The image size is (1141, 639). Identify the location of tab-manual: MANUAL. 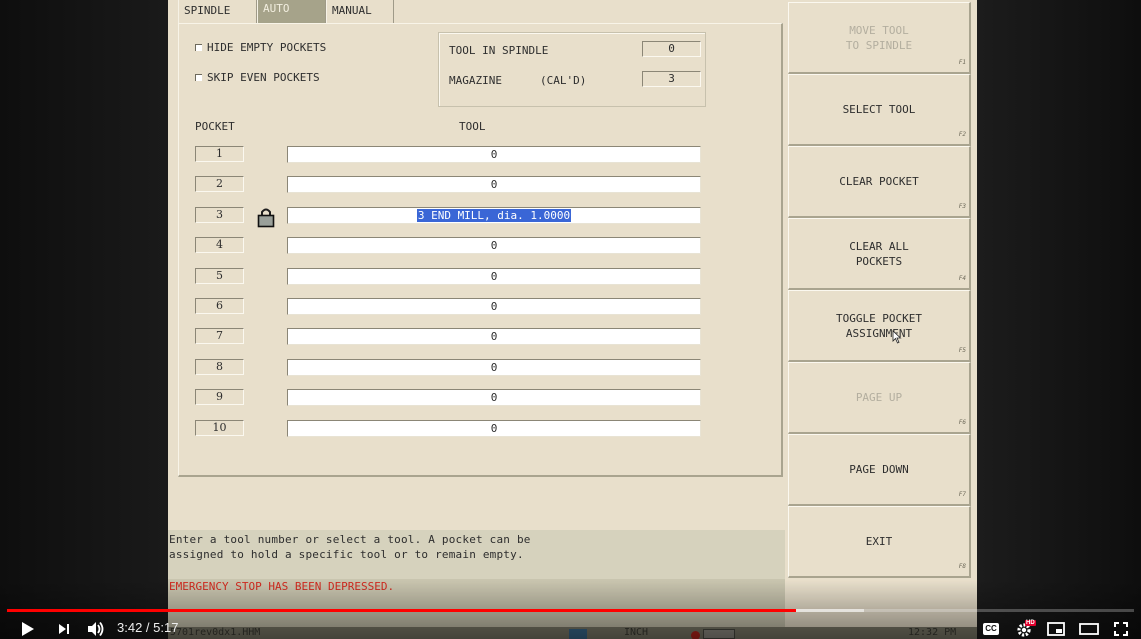
(360, 12).